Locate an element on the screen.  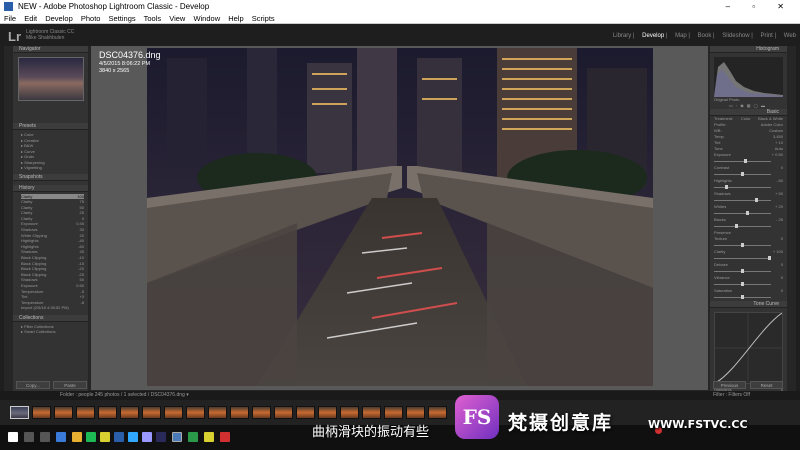
module-print: Print is located at coordinates (767, 36).